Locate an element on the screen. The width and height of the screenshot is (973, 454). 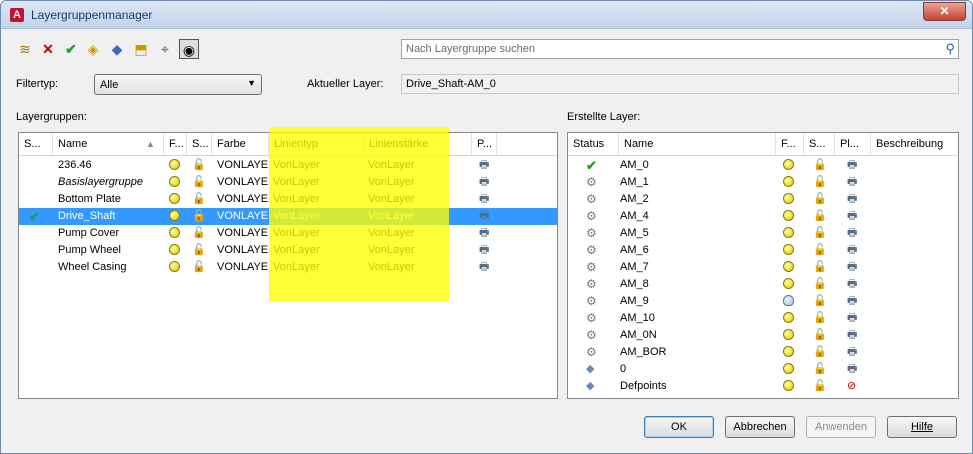
cancel-button: Abbrechen is located at coordinates (760, 427).